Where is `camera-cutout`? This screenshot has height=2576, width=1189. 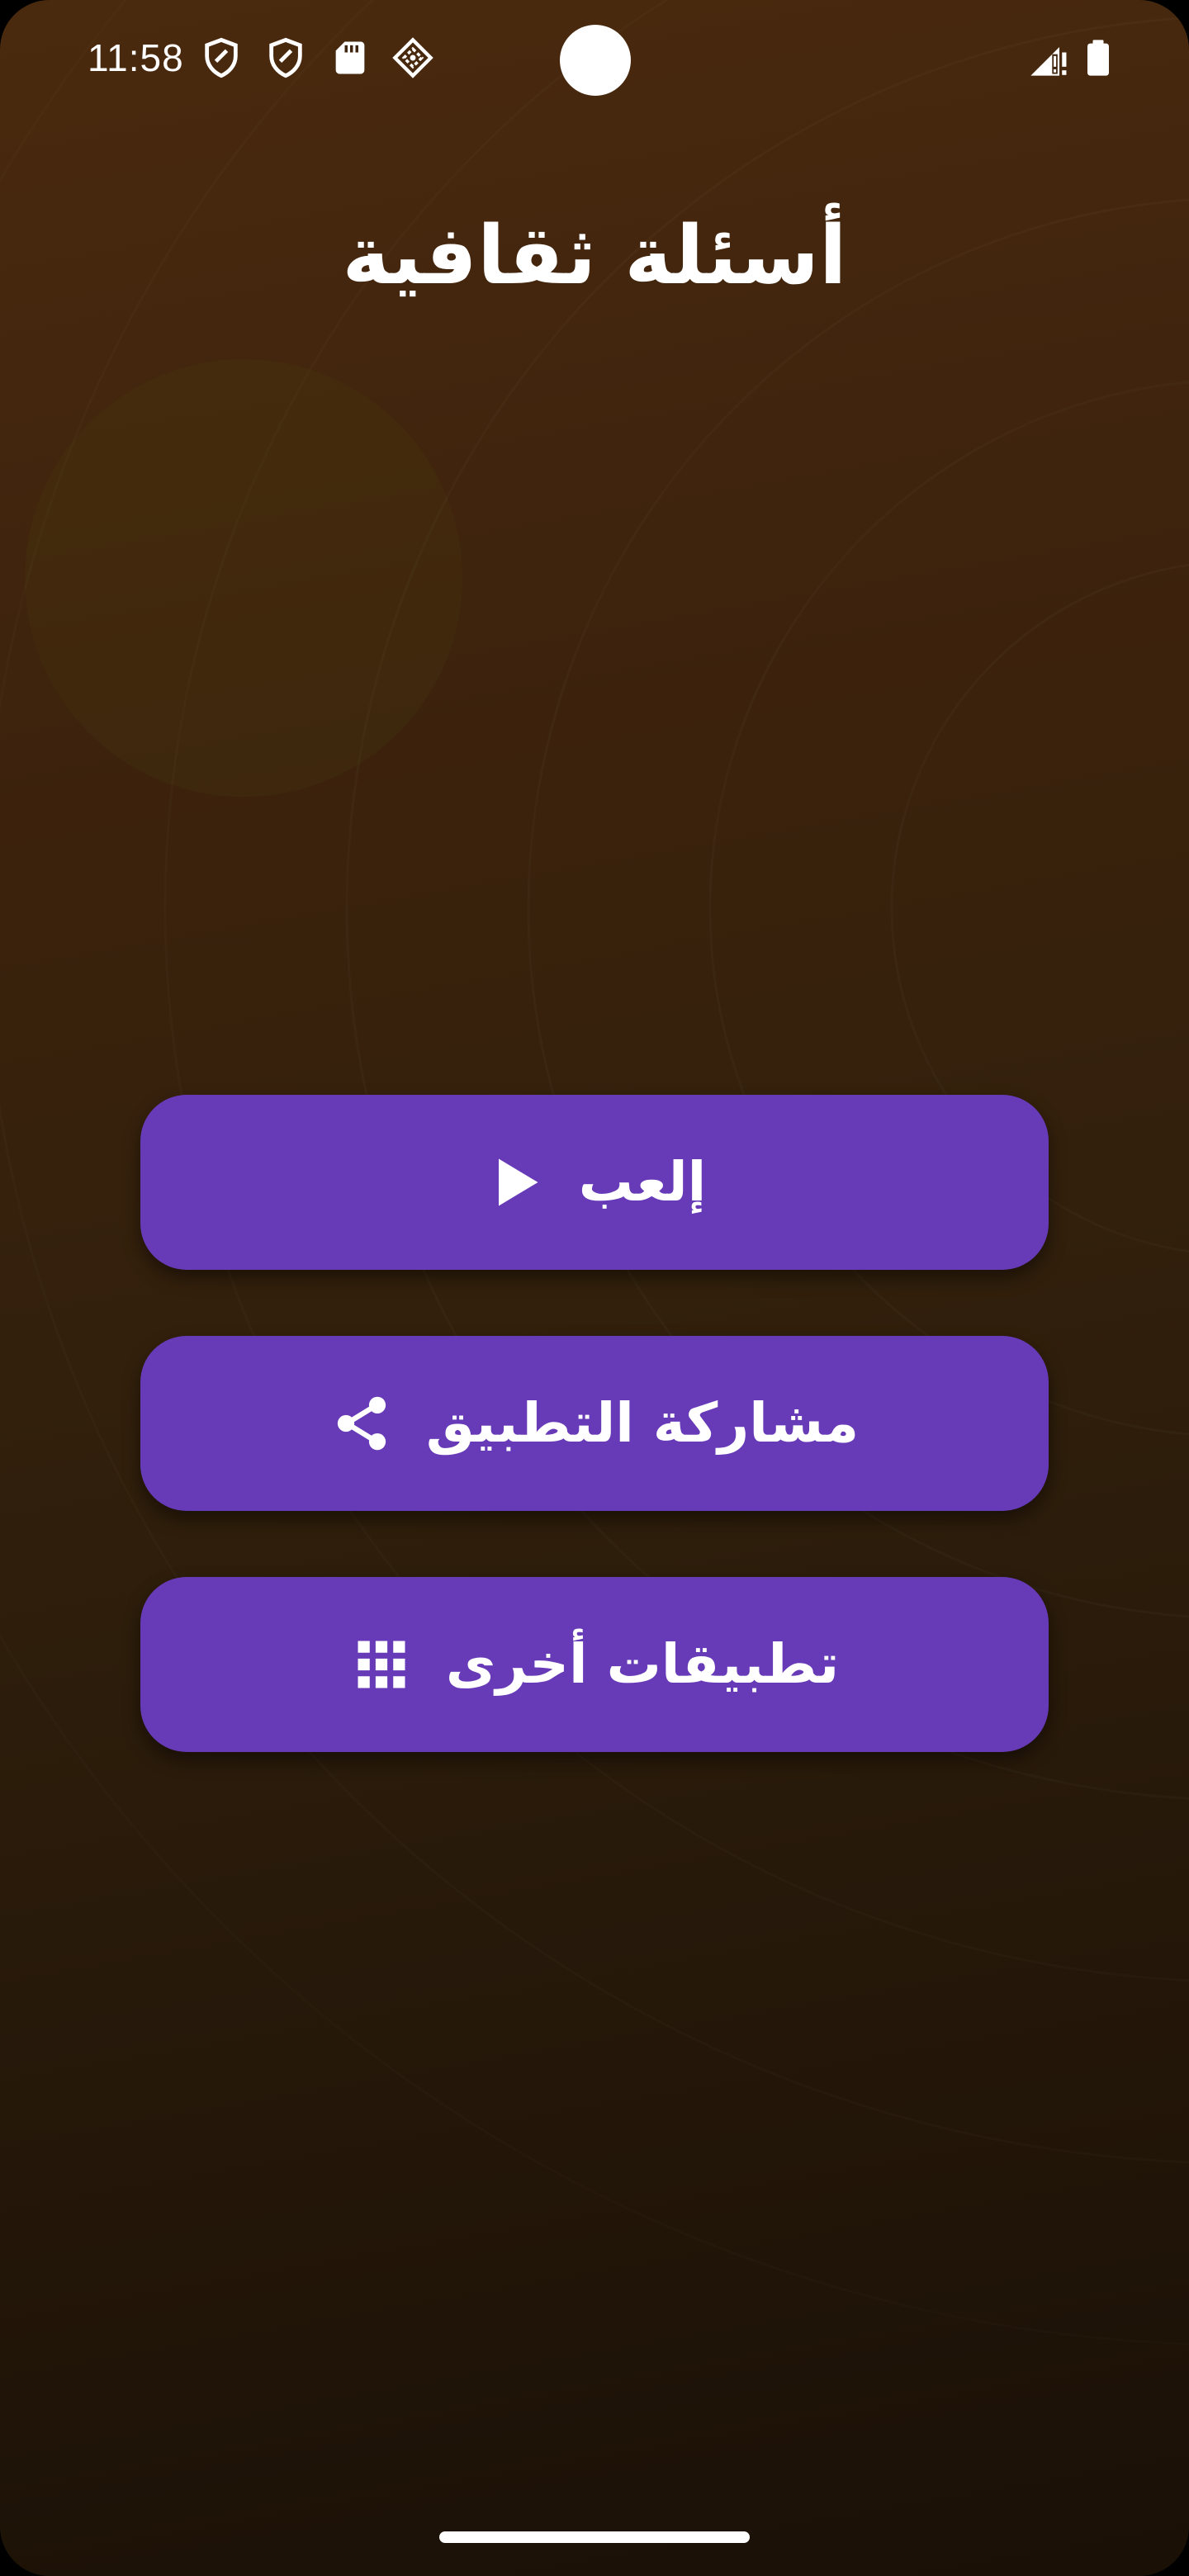
camera-cutout is located at coordinates (595, 60).